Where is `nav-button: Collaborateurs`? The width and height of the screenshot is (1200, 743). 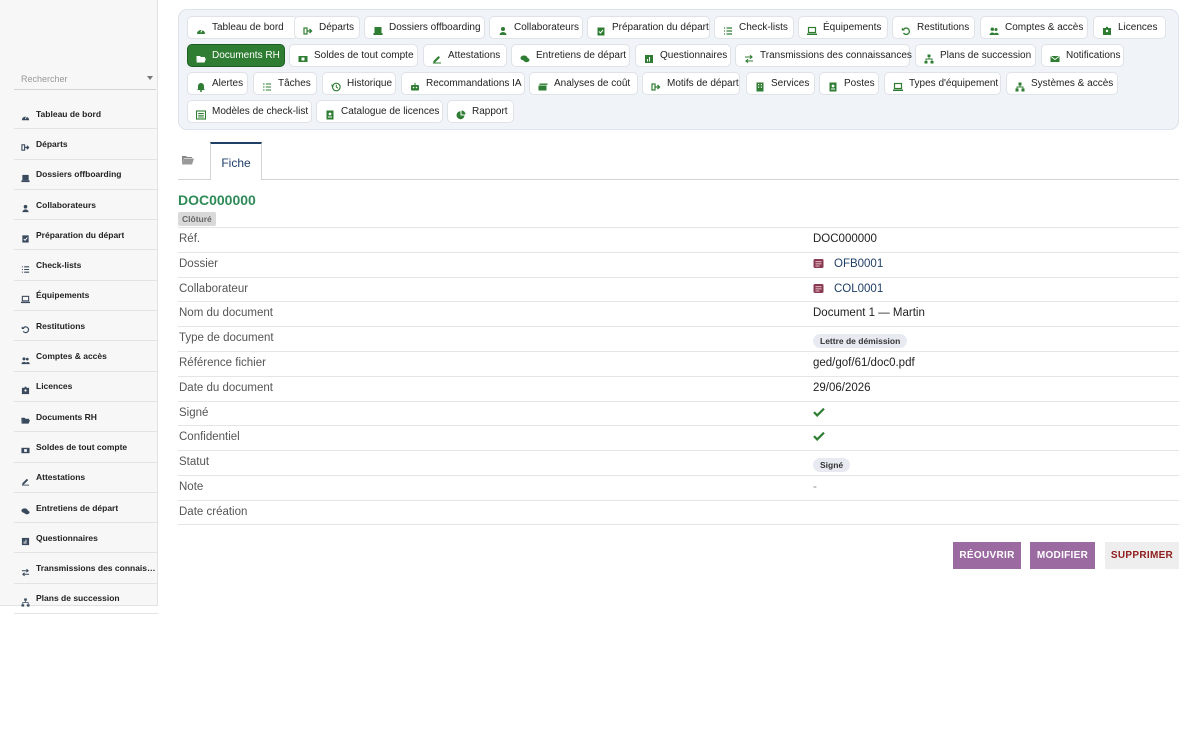 nav-button: Collaborateurs is located at coordinates (536, 27).